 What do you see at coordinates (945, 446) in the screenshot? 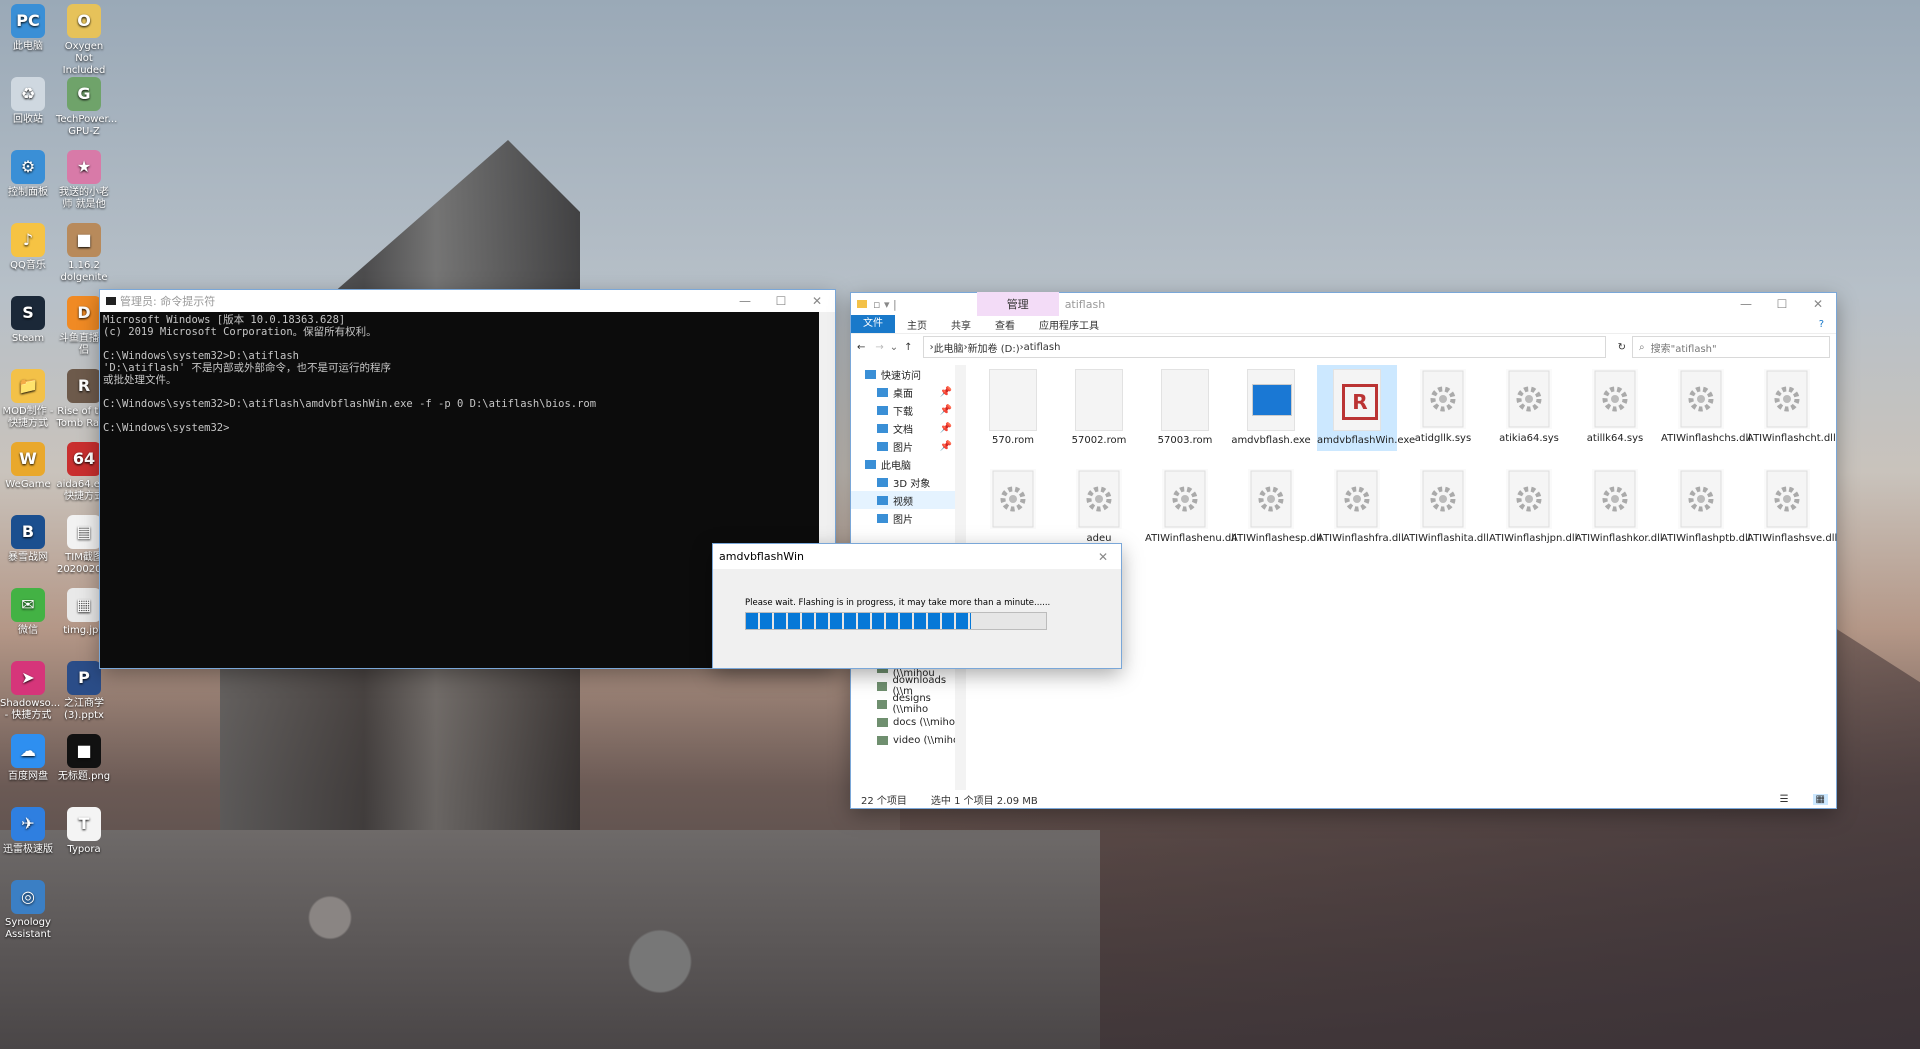
I see `pin-icon: 📌` at bounding box center [945, 446].